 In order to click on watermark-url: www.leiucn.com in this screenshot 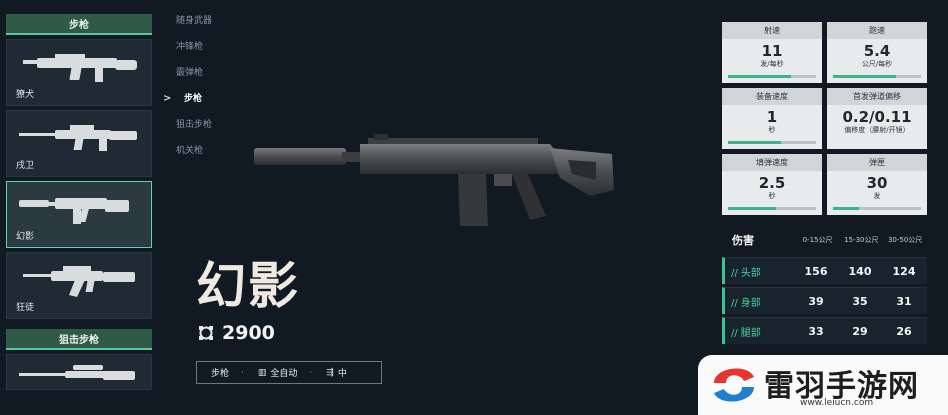, I will do `click(837, 403)`.